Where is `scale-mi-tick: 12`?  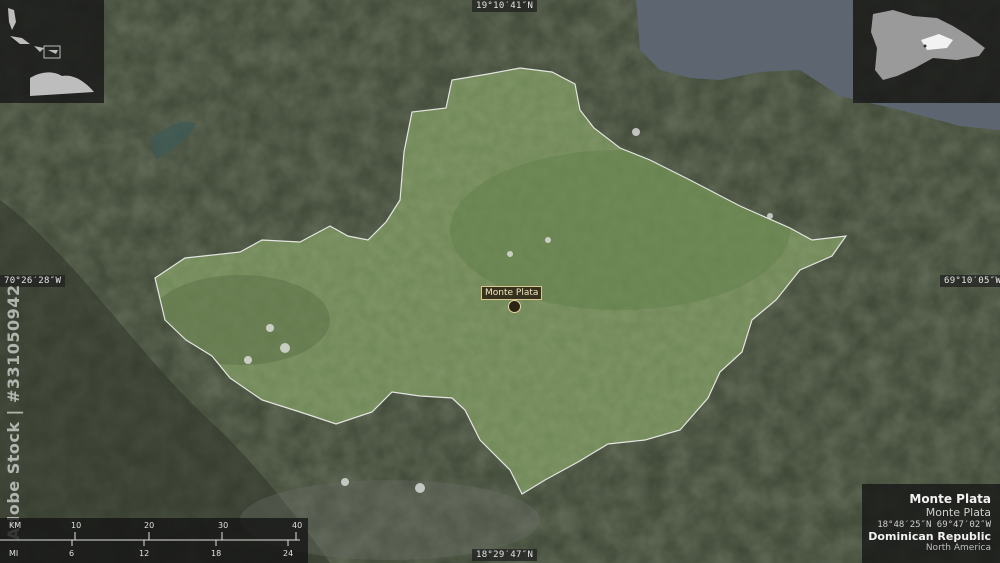 scale-mi-tick: 12 is located at coordinates (144, 553).